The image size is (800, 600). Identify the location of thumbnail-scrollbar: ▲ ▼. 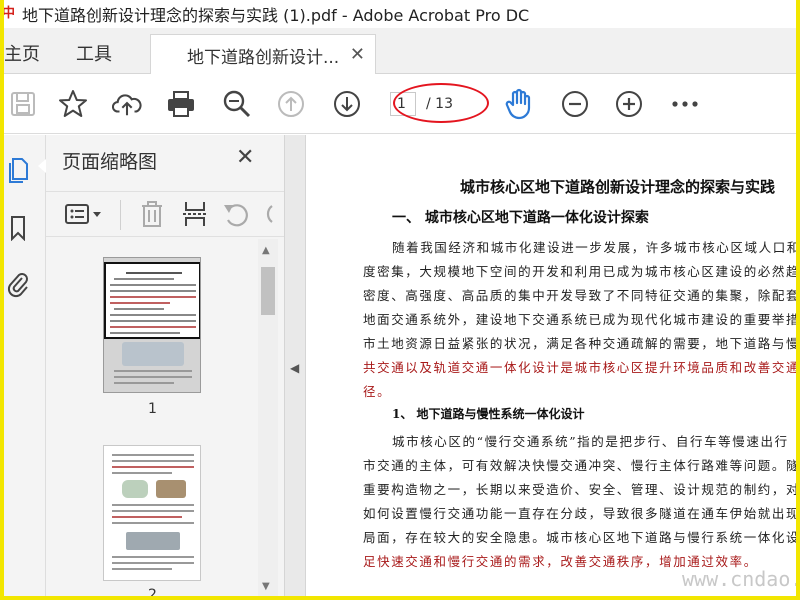
(268, 417).